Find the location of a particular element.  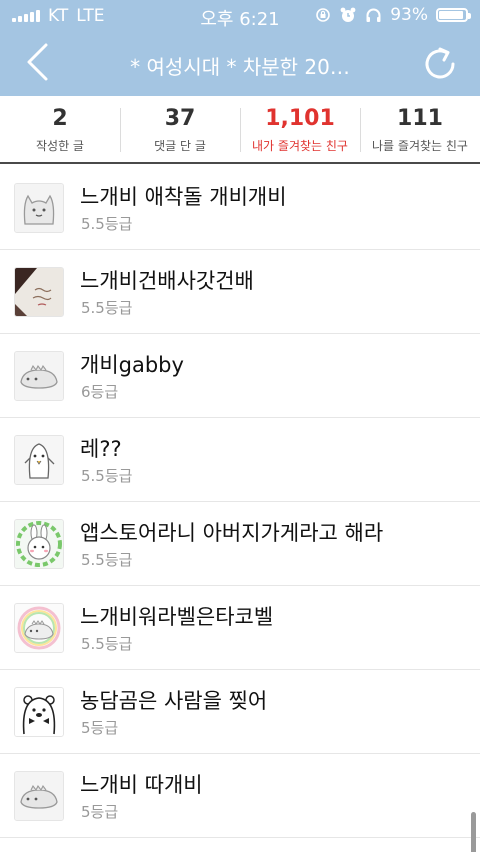

stat-value: 1,101 is located at coordinates (300, 118).